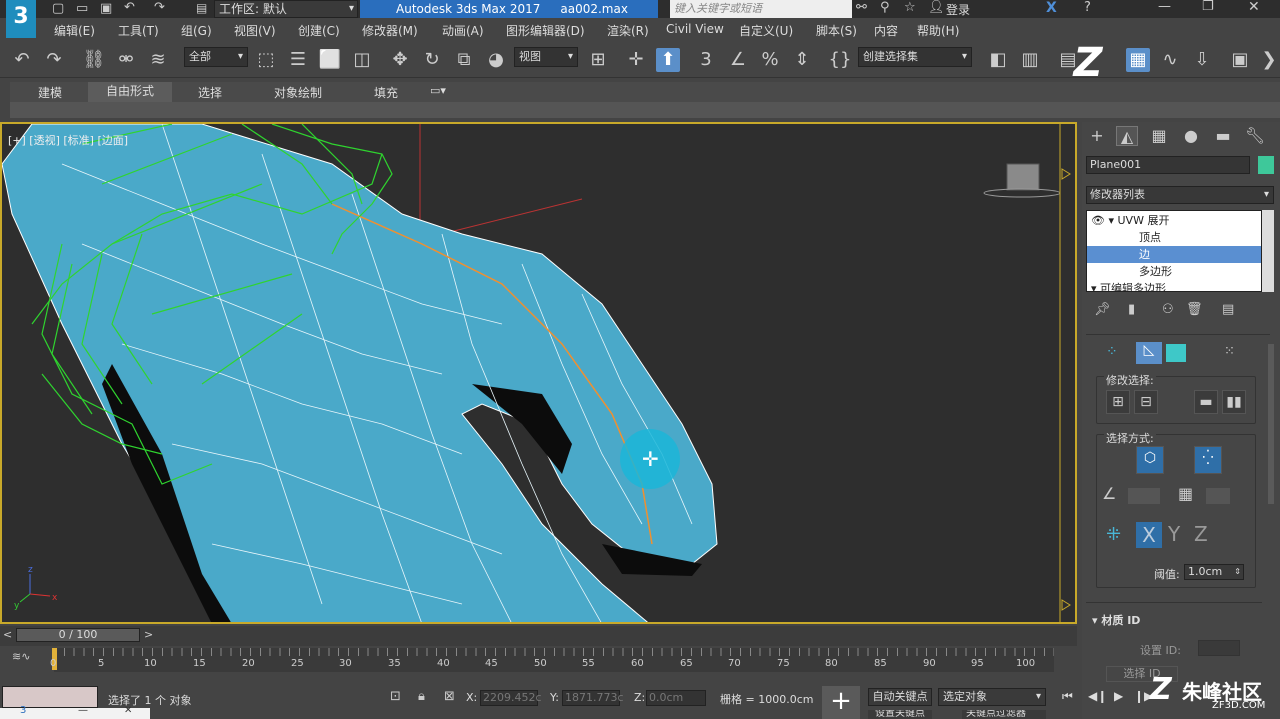  Describe the element at coordinates (546, 57) in the screenshot. I see `reference-coordinate-dropdown: 视图` at that location.